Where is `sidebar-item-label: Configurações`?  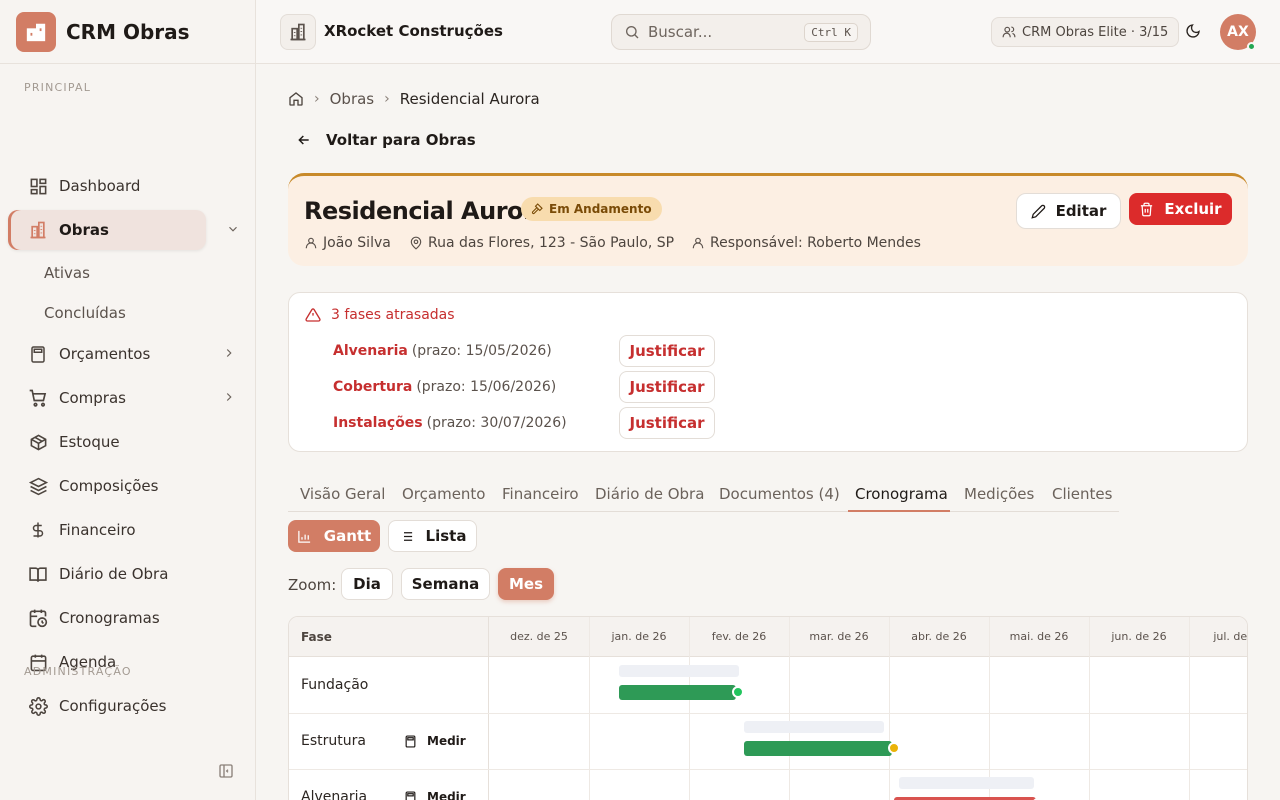 sidebar-item-label: Configurações is located at coordinates (113, 706).